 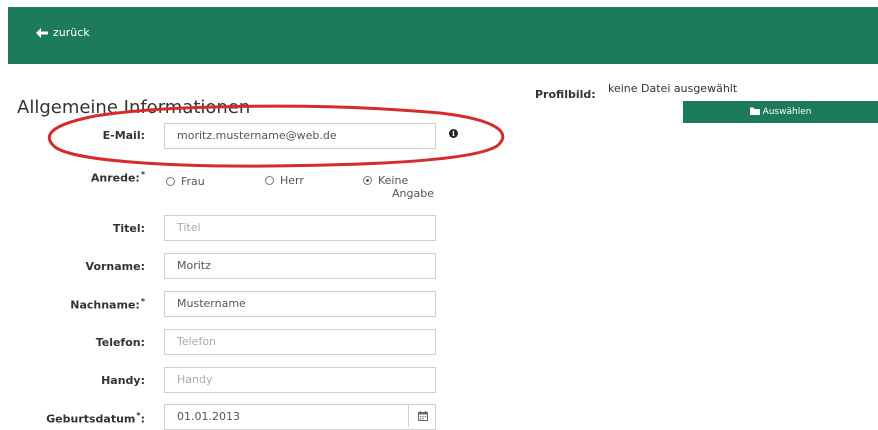 What do you see at coordinates (120, 342) in the screenshot?
I see `telefon-label: Telefon:` at bounding box center [120, 342].